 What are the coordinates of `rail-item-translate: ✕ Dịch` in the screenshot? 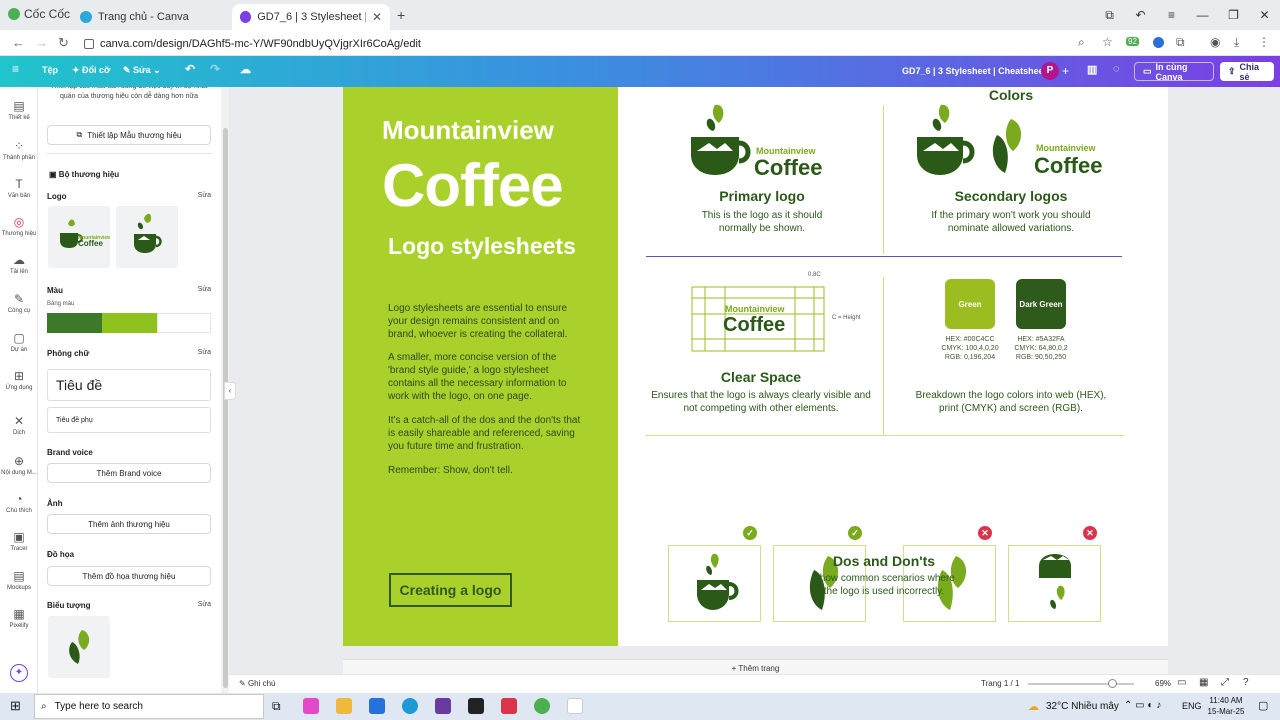 It's located at (19, 425).